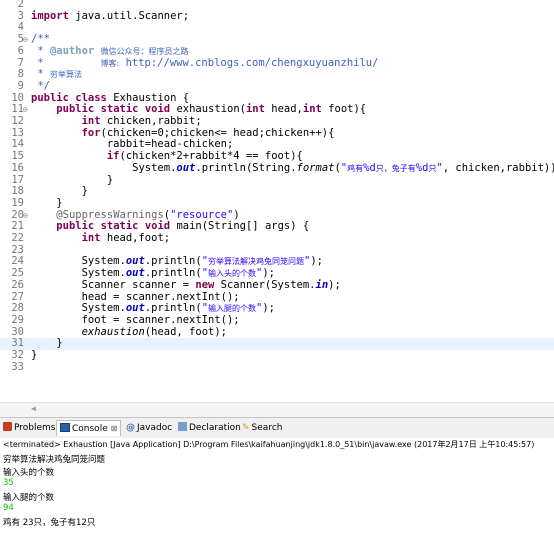  I want to click on line-number: 32, so click(17, 355).